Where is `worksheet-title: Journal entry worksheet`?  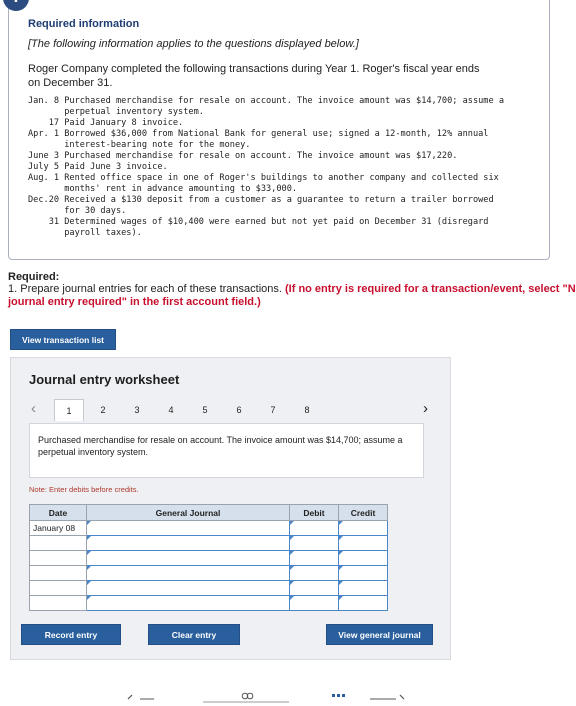 worksheet-title: Journal entry worksheet is located at coordinates (104, 379).